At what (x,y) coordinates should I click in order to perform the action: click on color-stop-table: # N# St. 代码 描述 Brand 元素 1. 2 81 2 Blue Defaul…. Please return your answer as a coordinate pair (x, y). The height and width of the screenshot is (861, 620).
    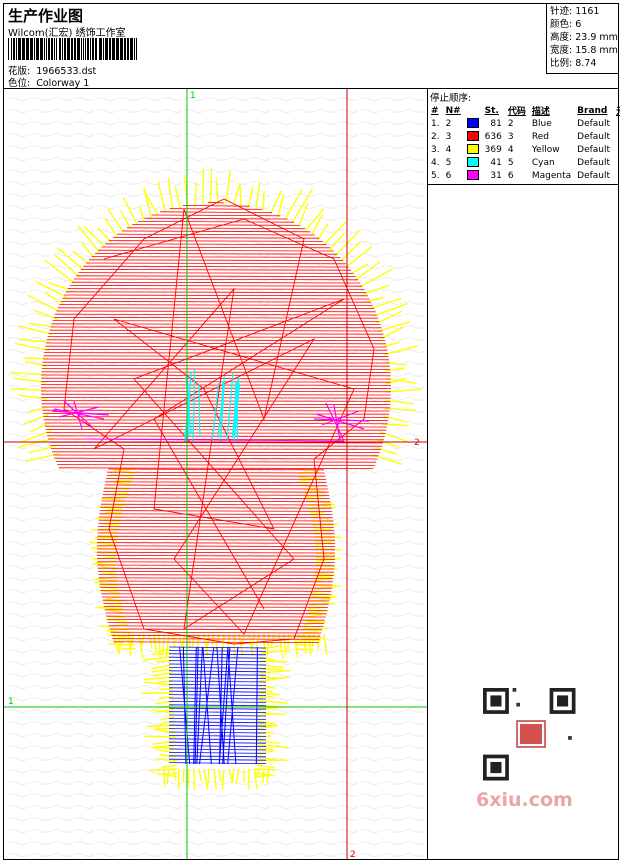
    Looking at the image, I should click on (524, 143).